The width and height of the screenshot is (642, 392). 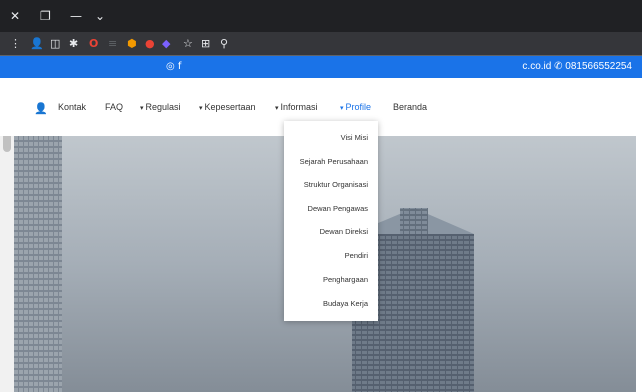 I want to click on nav-kepesertaan-label: Kepesertaan, so click(x=230, y=107).